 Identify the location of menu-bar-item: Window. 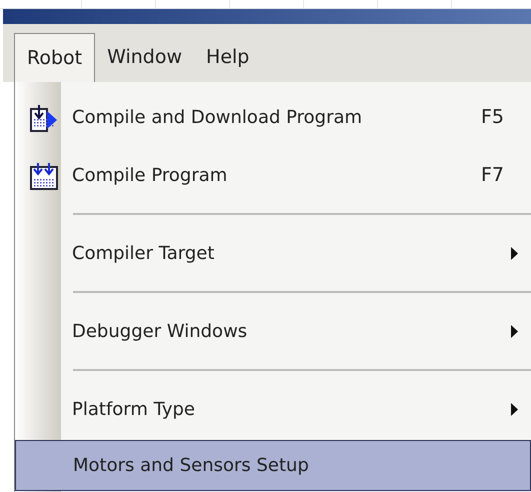
(144, 57).